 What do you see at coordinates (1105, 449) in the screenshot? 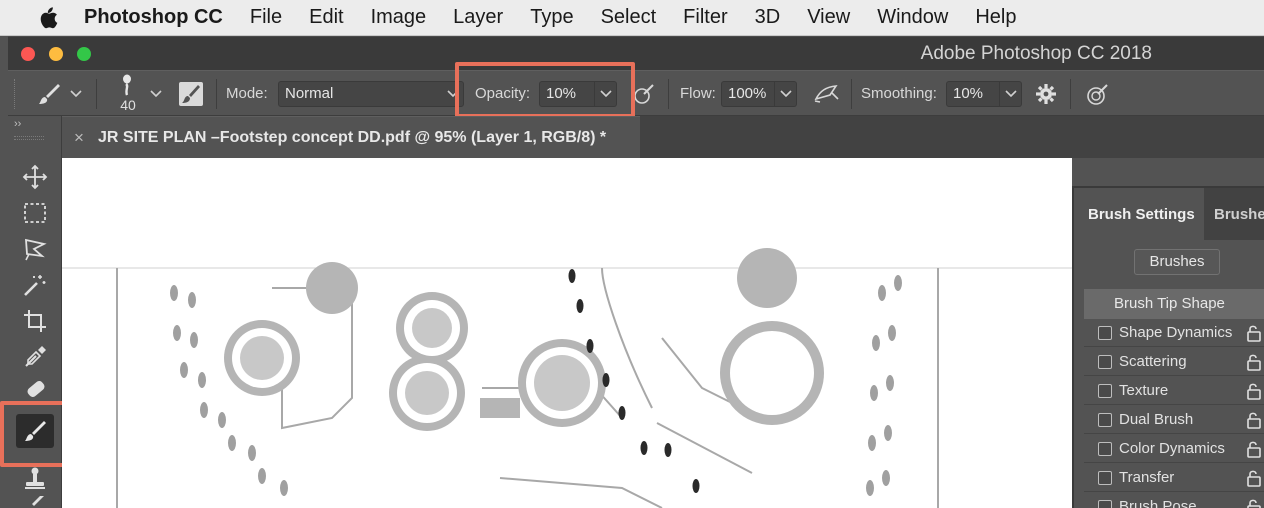
I see `color-dynamics-checkbox` at bounding box center [1105, 449].